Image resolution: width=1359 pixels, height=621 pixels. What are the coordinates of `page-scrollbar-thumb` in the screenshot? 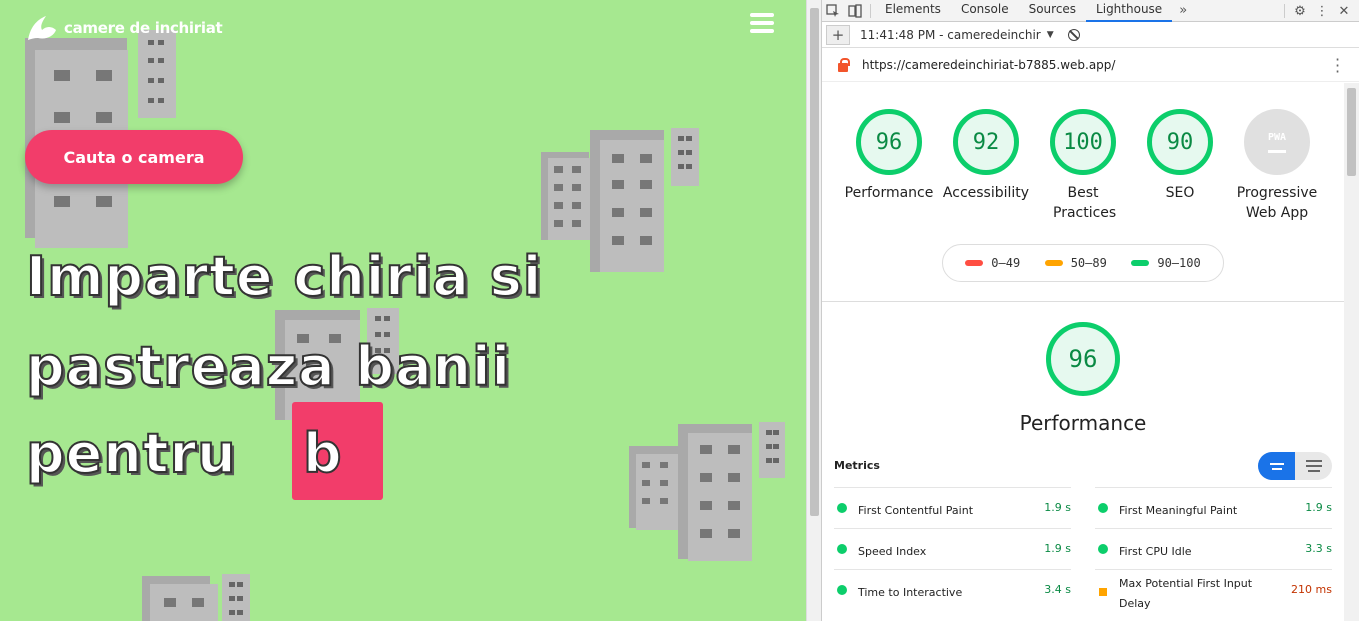 It's located at (814, 262).